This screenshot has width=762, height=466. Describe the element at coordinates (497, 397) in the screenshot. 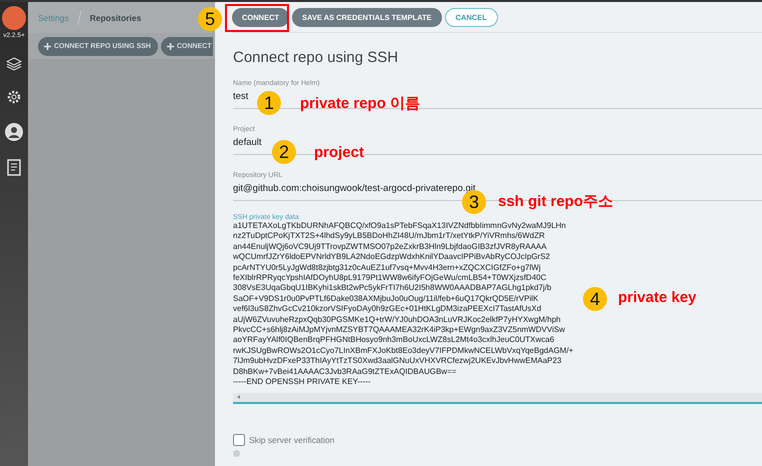

I see `horizontal-scrollbar` at that location.